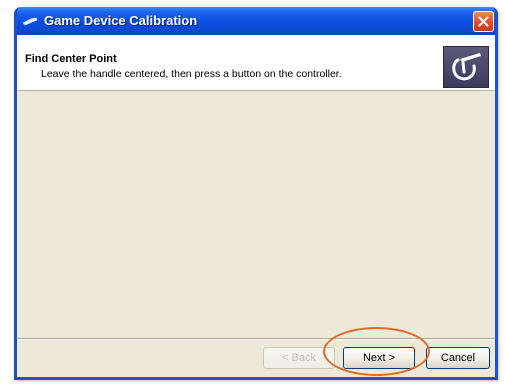  I want to click on title-bar: Game Device Calibration, so click(256, 21).